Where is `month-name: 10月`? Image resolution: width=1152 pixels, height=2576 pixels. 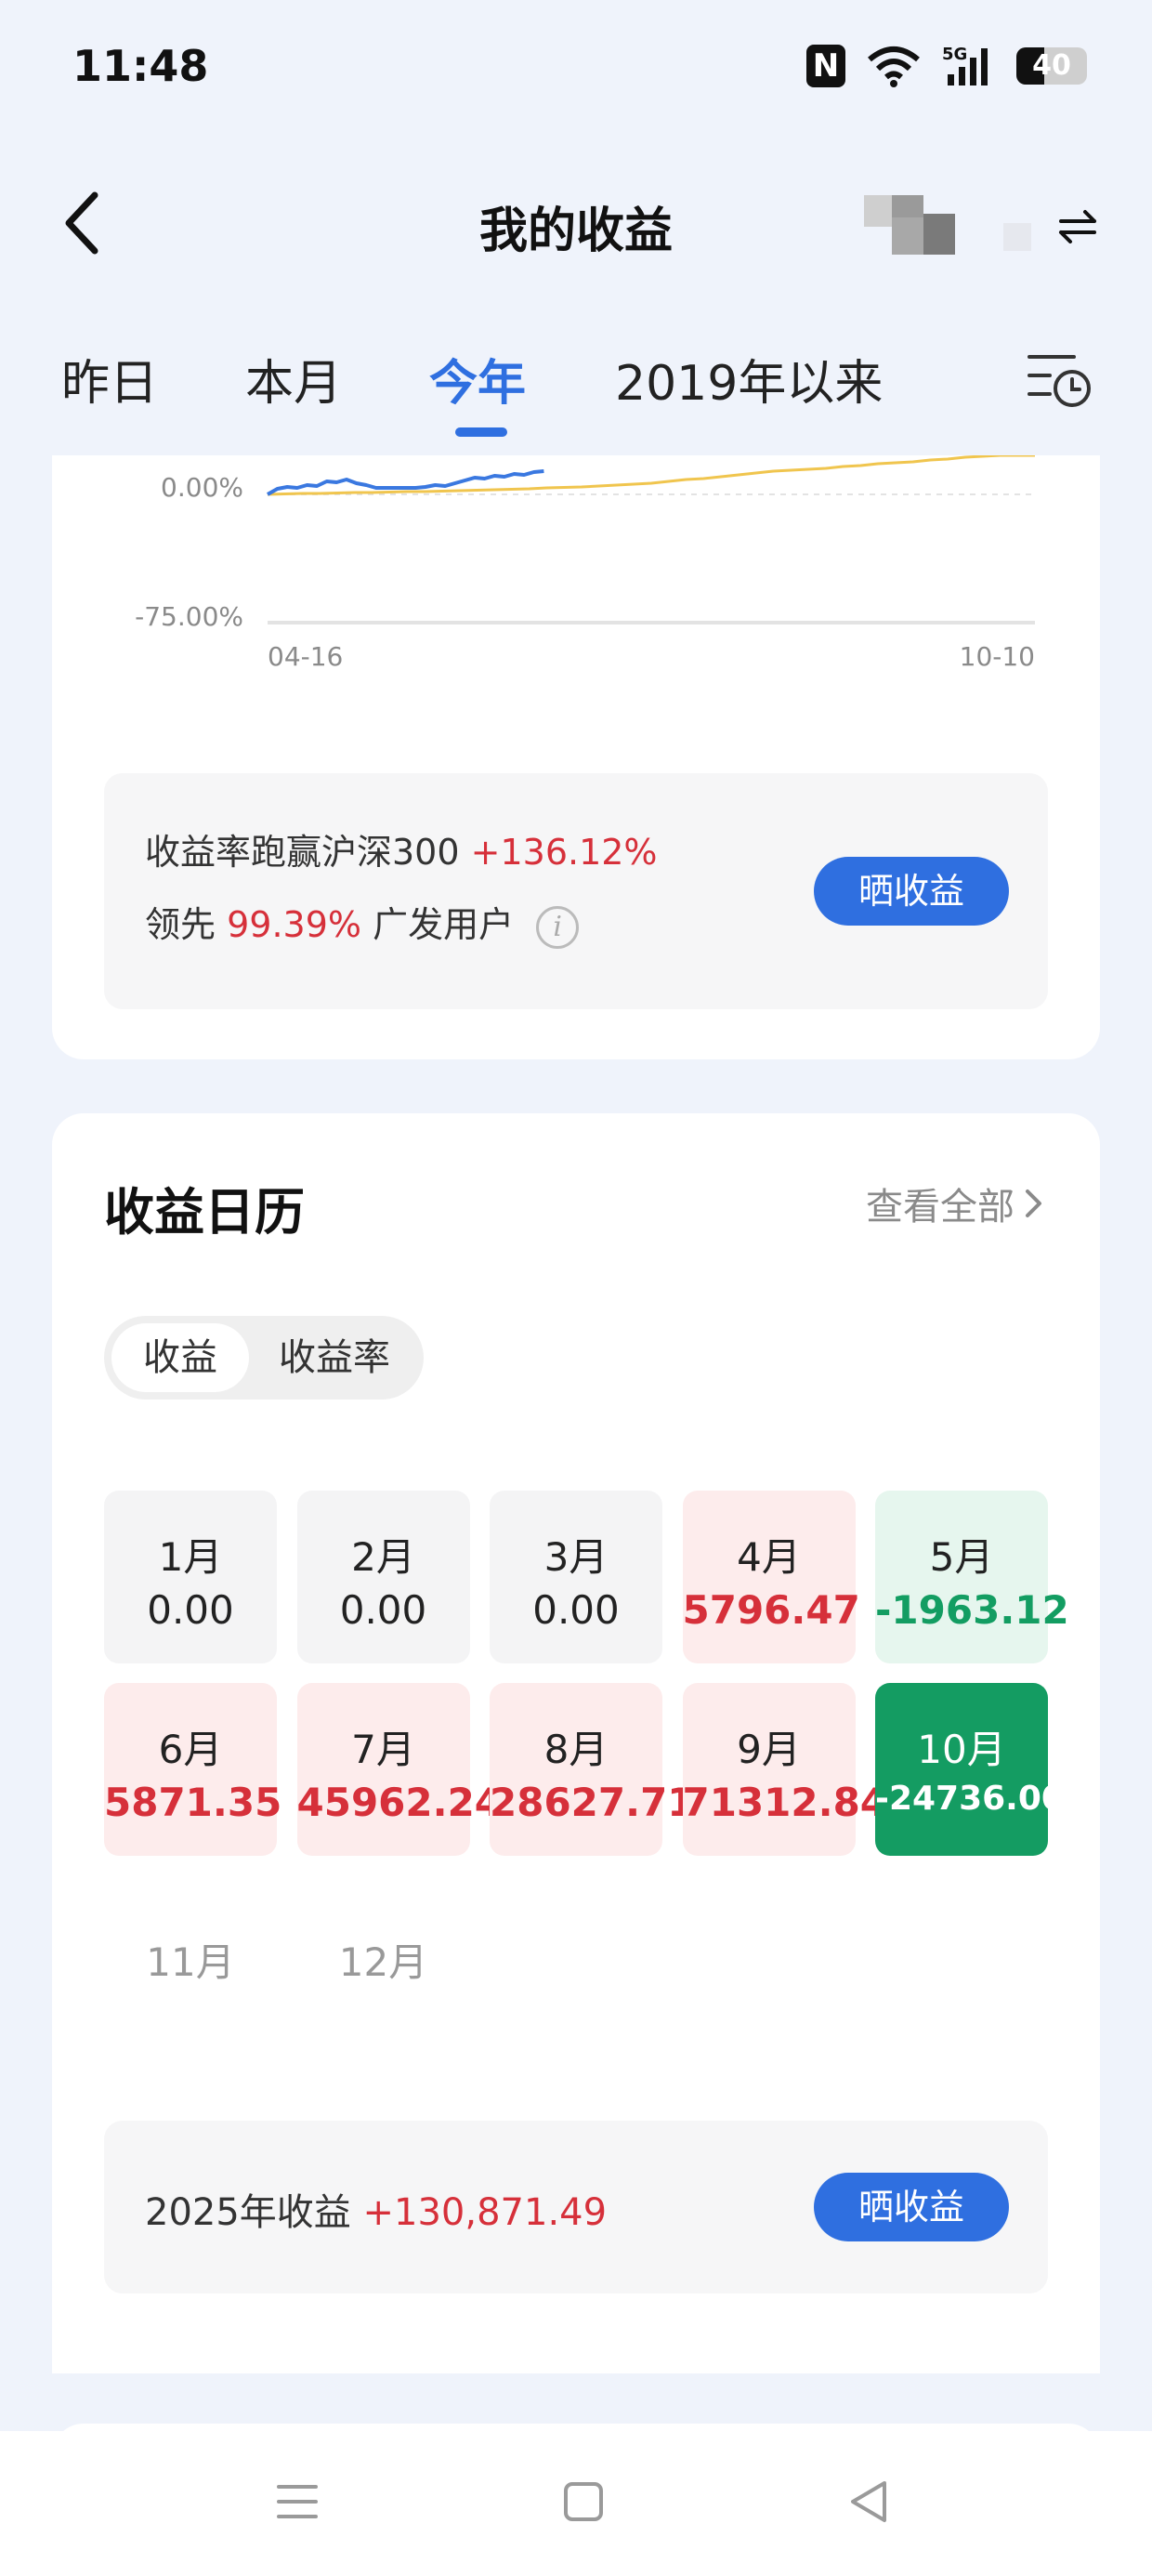 month-name: 10月 is located at coordinates (961, 1749).